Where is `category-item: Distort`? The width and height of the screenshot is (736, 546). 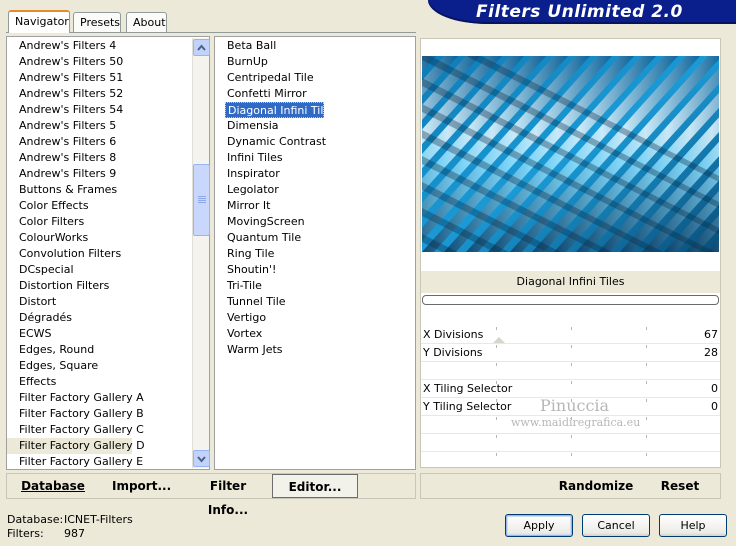
category-item: Distort is located at coordinates (69, 302).